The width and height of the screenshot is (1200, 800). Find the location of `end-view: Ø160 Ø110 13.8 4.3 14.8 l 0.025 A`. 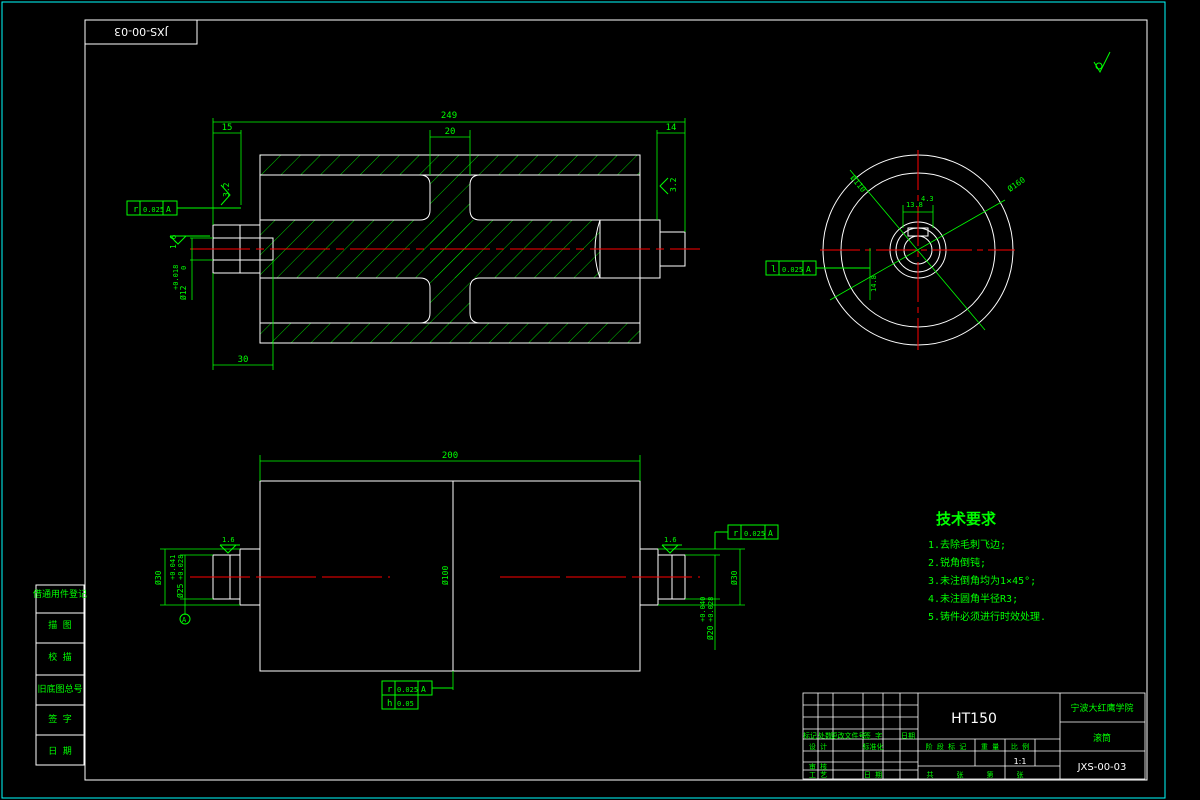

end-view: Ø160 Ø110 13.8 4.3 14.8 l 0.025 A is located at coordinates (896, 250).